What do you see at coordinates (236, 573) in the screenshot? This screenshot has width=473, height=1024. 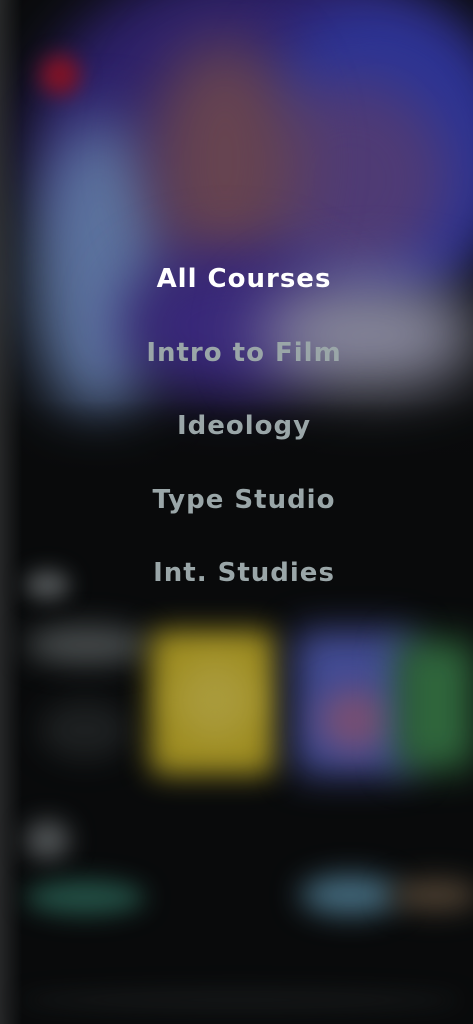 I see `menu-item-int-studies: Int. Studies` at bounding box center [236, 573].